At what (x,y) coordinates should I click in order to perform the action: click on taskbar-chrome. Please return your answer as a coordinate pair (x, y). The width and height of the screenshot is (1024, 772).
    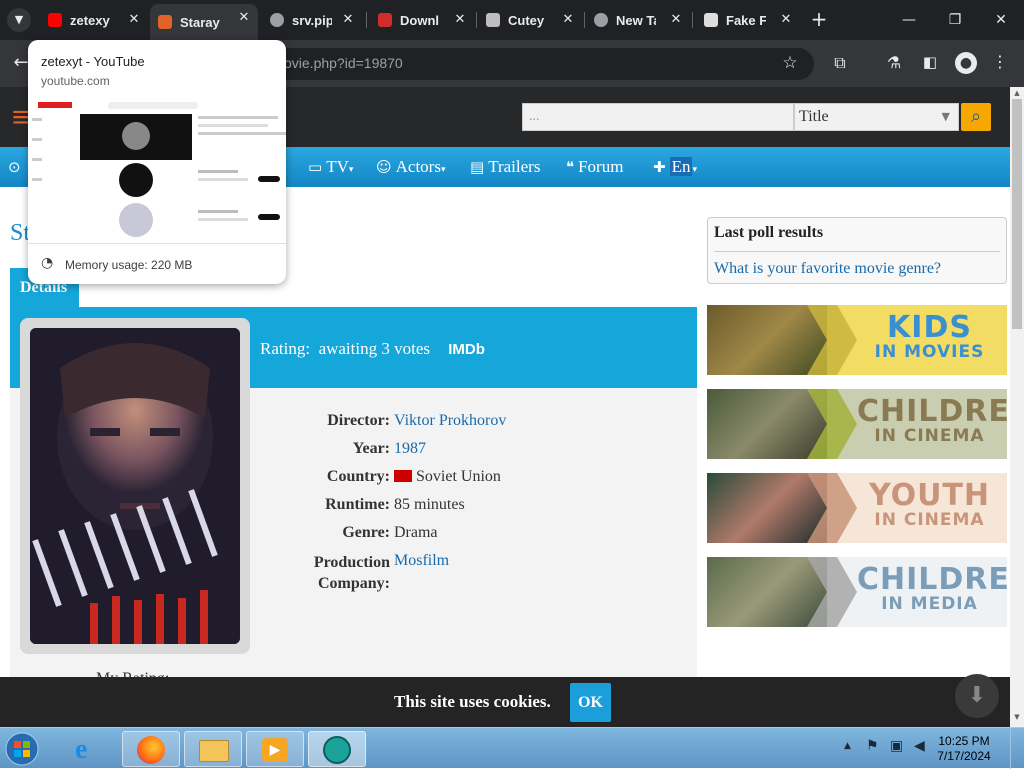
    Looking at the image, I should click on (337, 749).